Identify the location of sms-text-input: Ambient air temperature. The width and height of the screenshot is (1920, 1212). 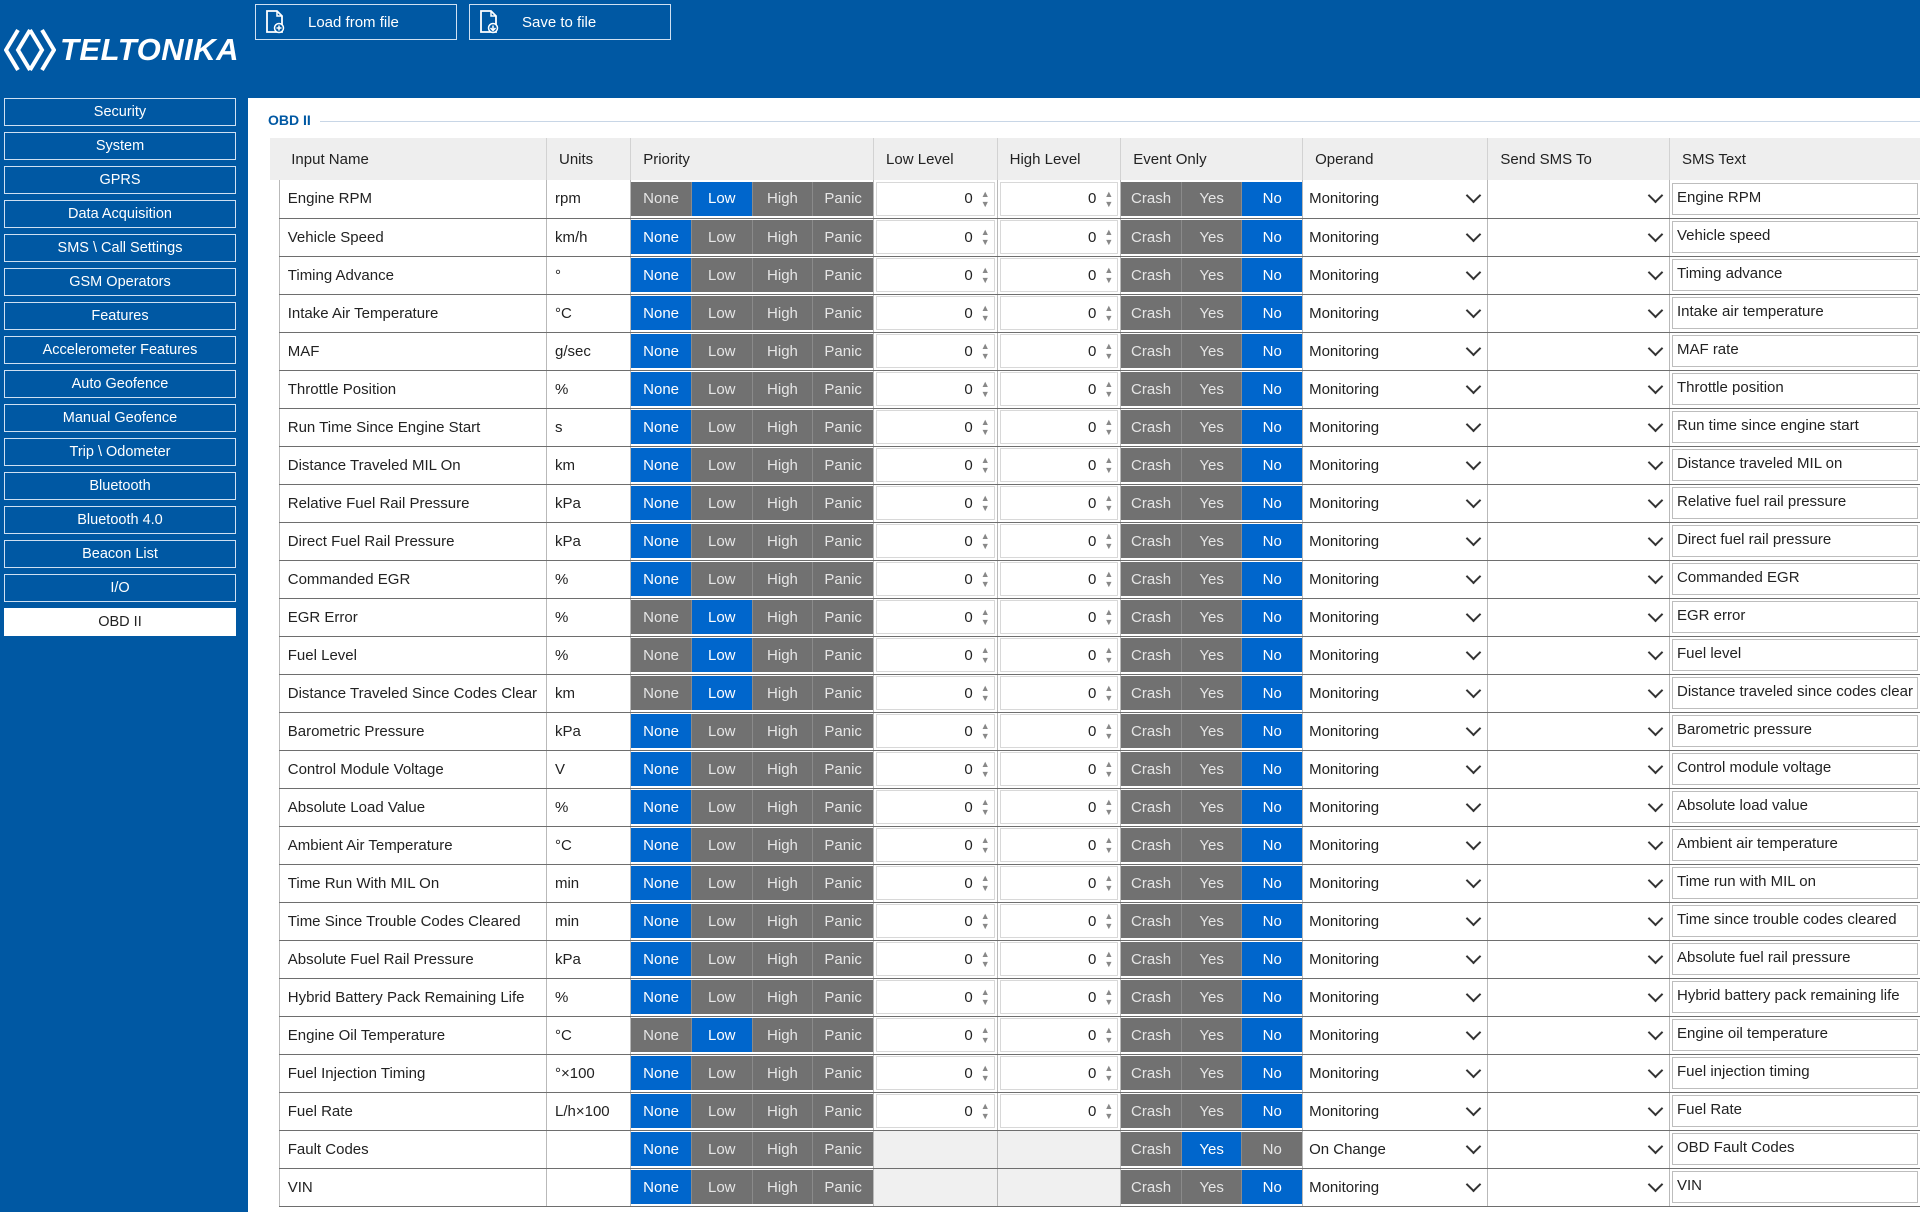
(1794, 845).